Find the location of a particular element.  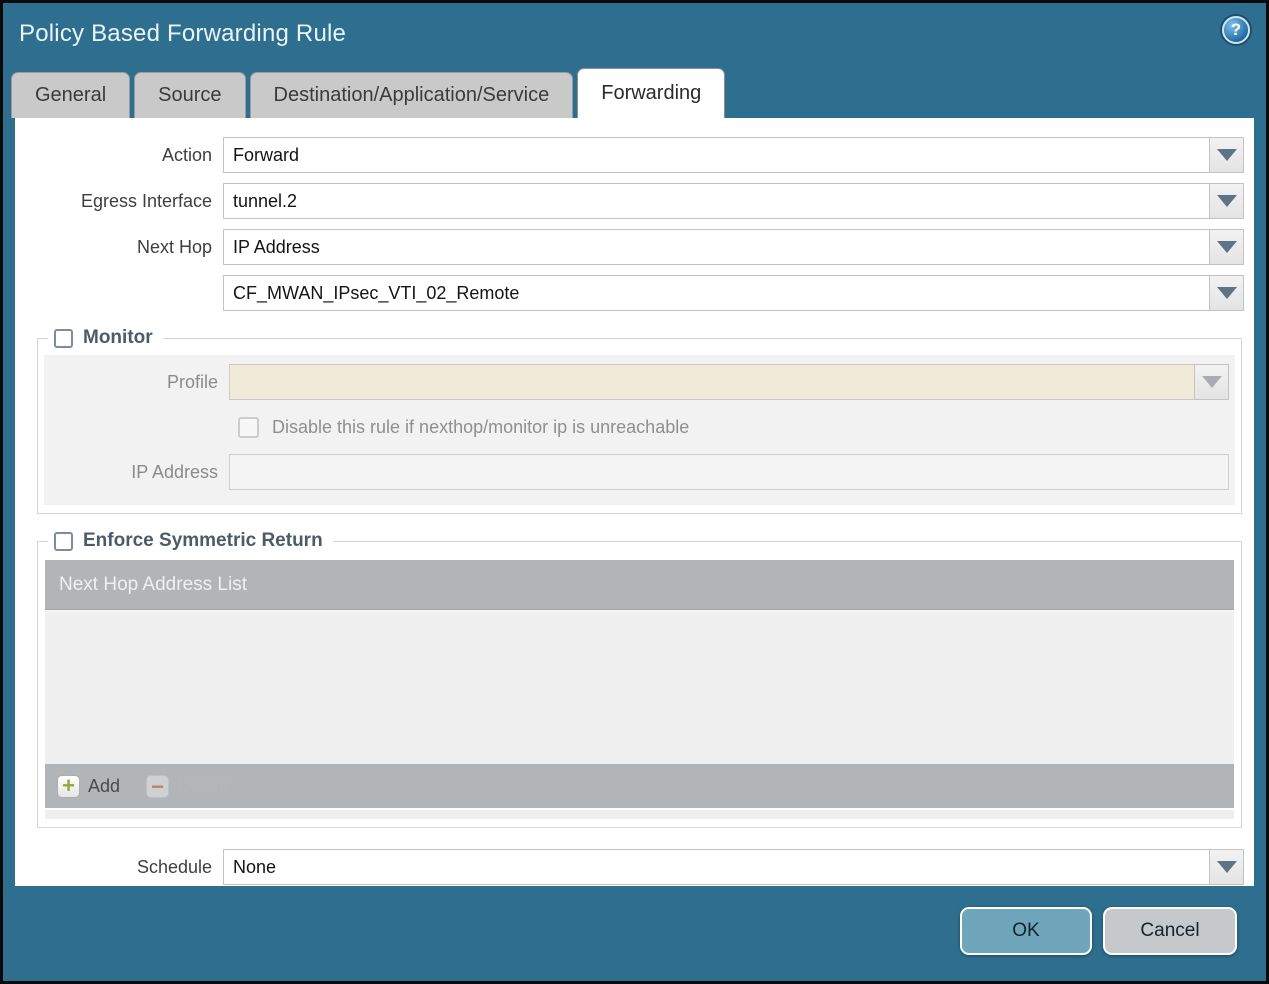

add-button: + Add is located at coordinates (89, 785).